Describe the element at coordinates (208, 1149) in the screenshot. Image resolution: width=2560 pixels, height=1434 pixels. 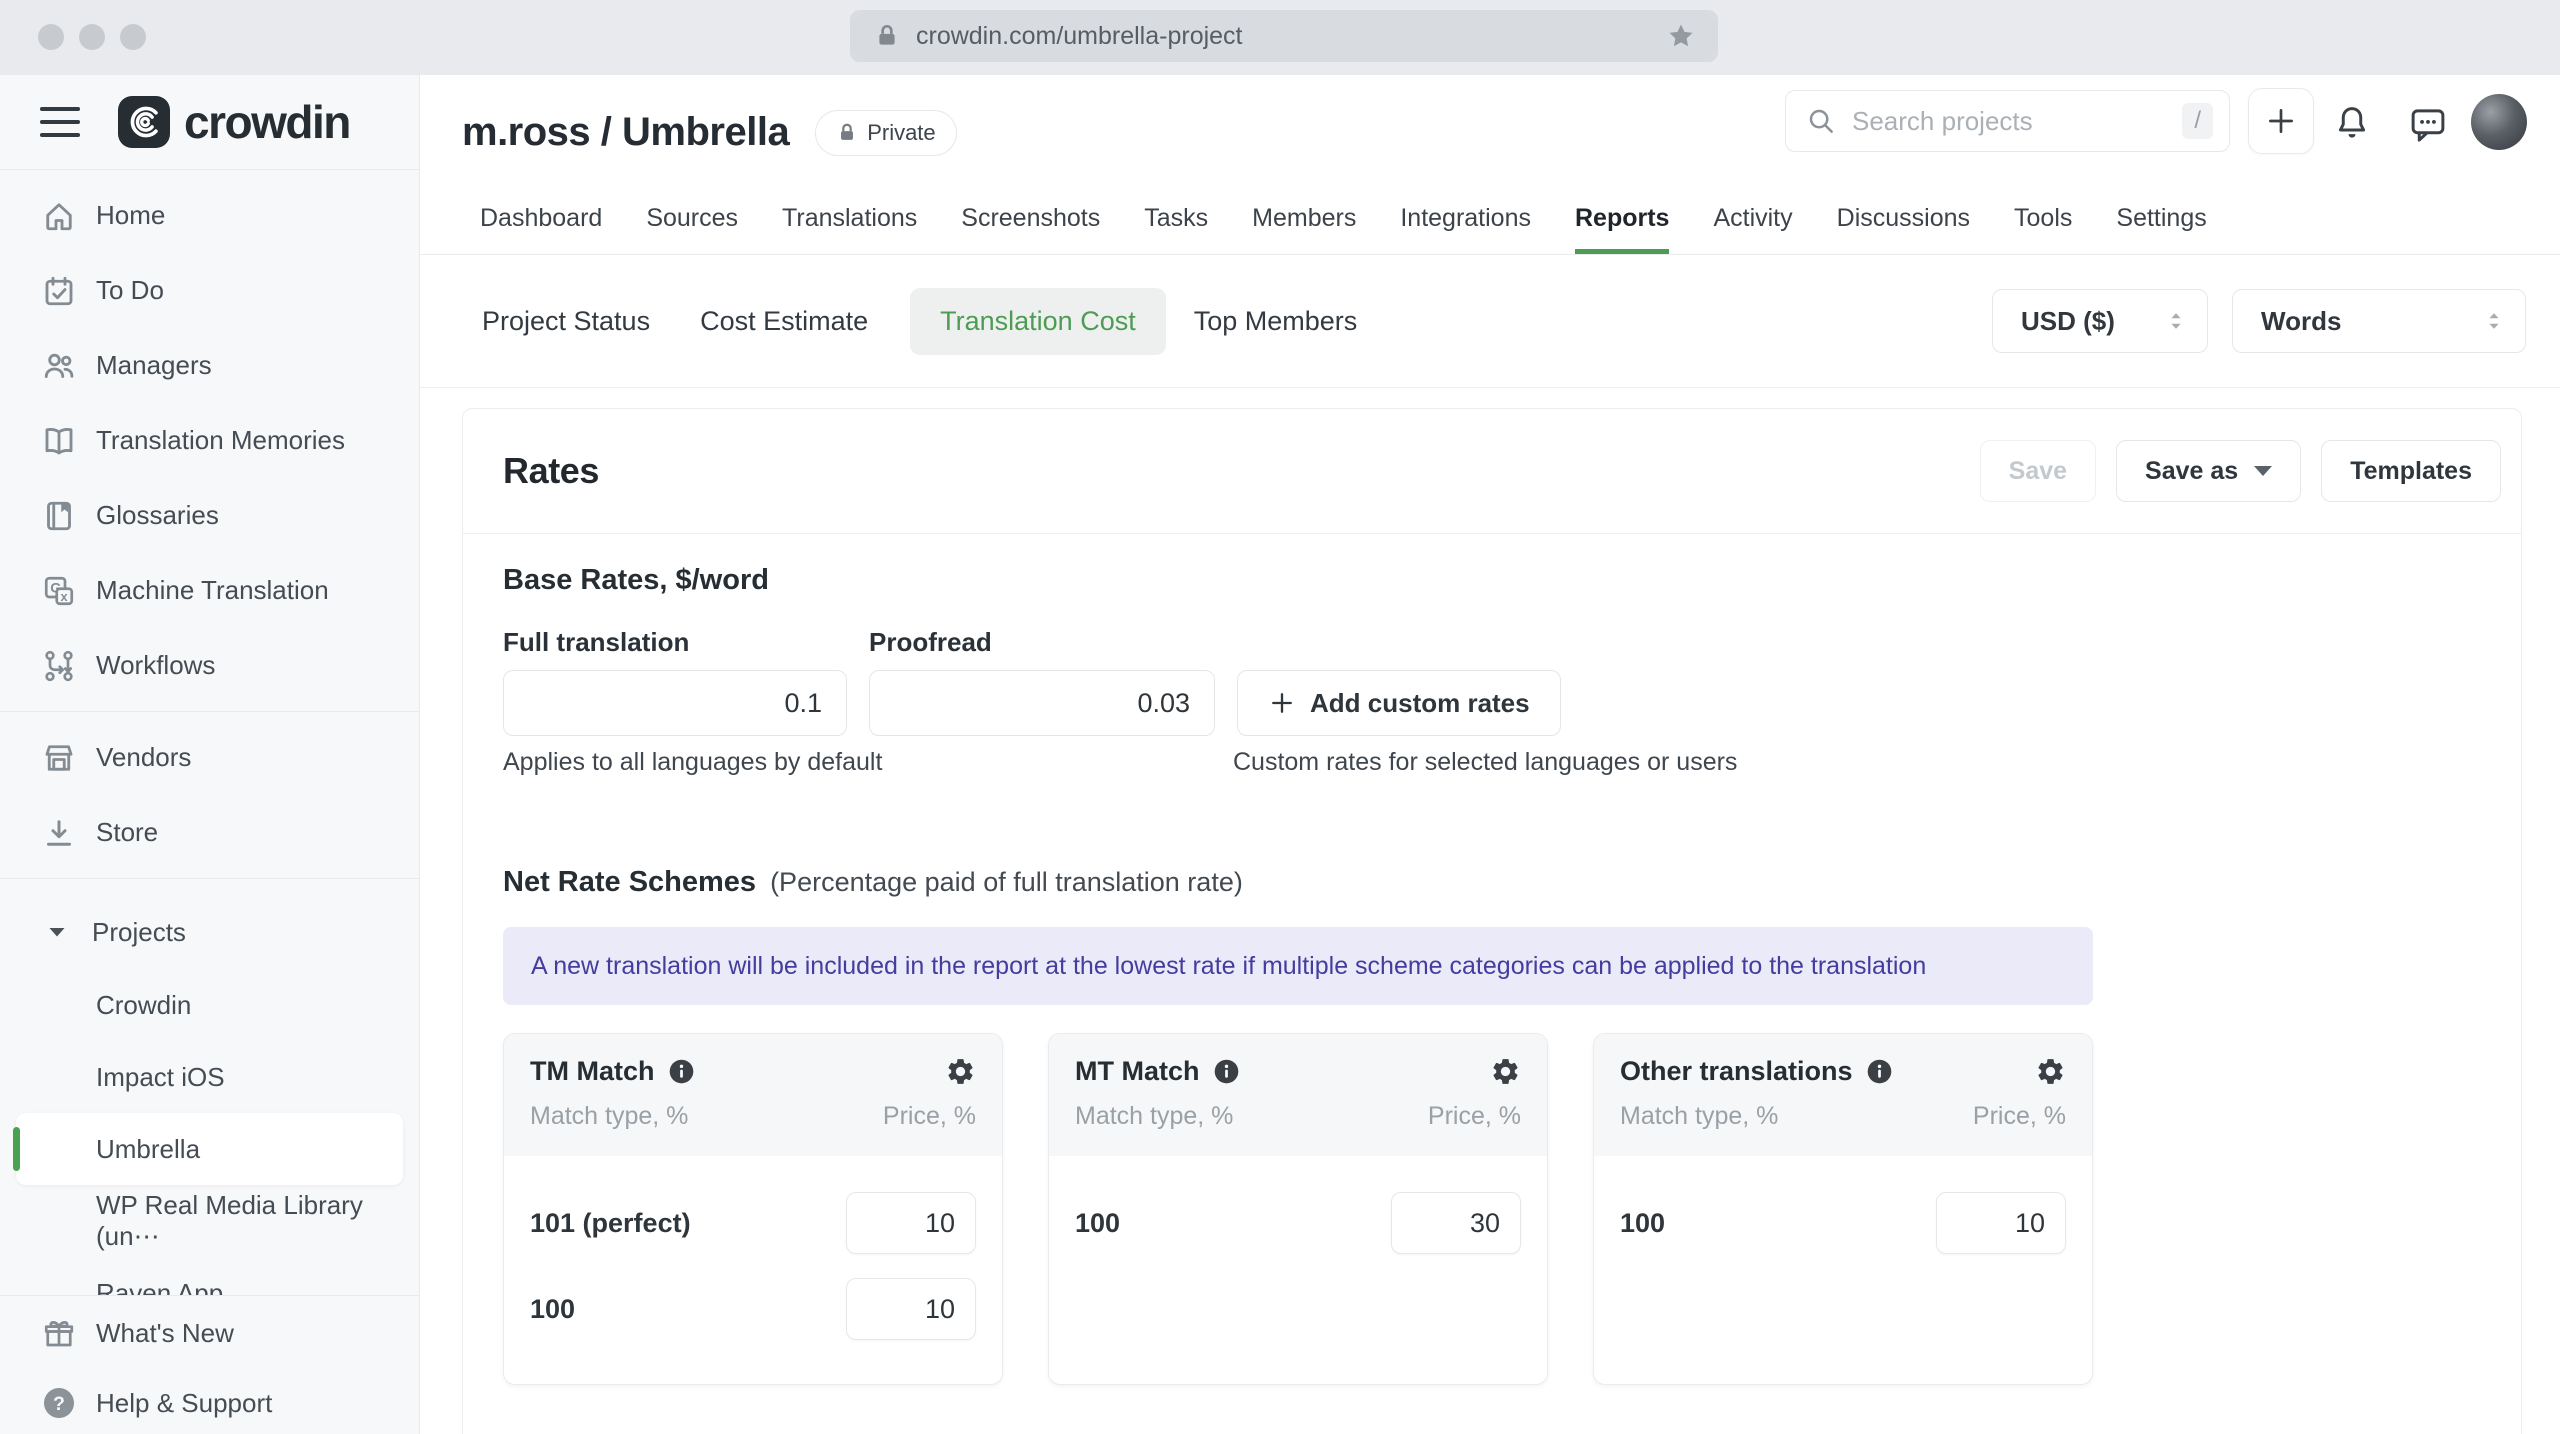
I see `sidebar-project-umbrella: Umbrella` at that location.